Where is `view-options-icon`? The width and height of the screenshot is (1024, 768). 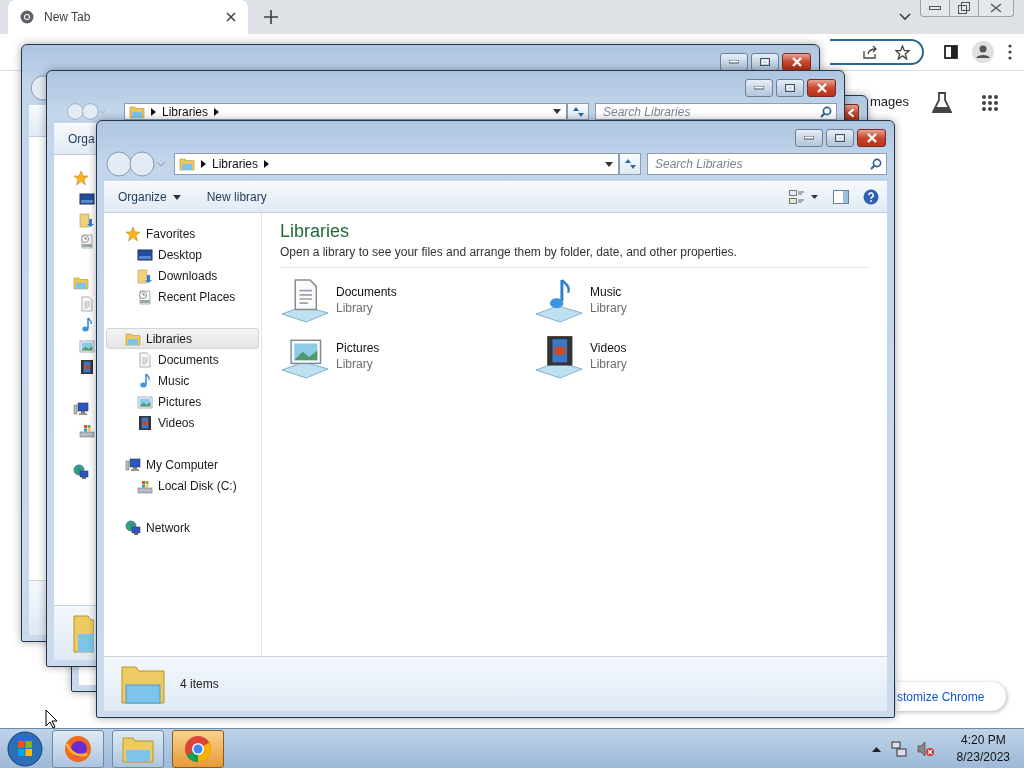 view-options-icon is located at coordinates (804, 197).